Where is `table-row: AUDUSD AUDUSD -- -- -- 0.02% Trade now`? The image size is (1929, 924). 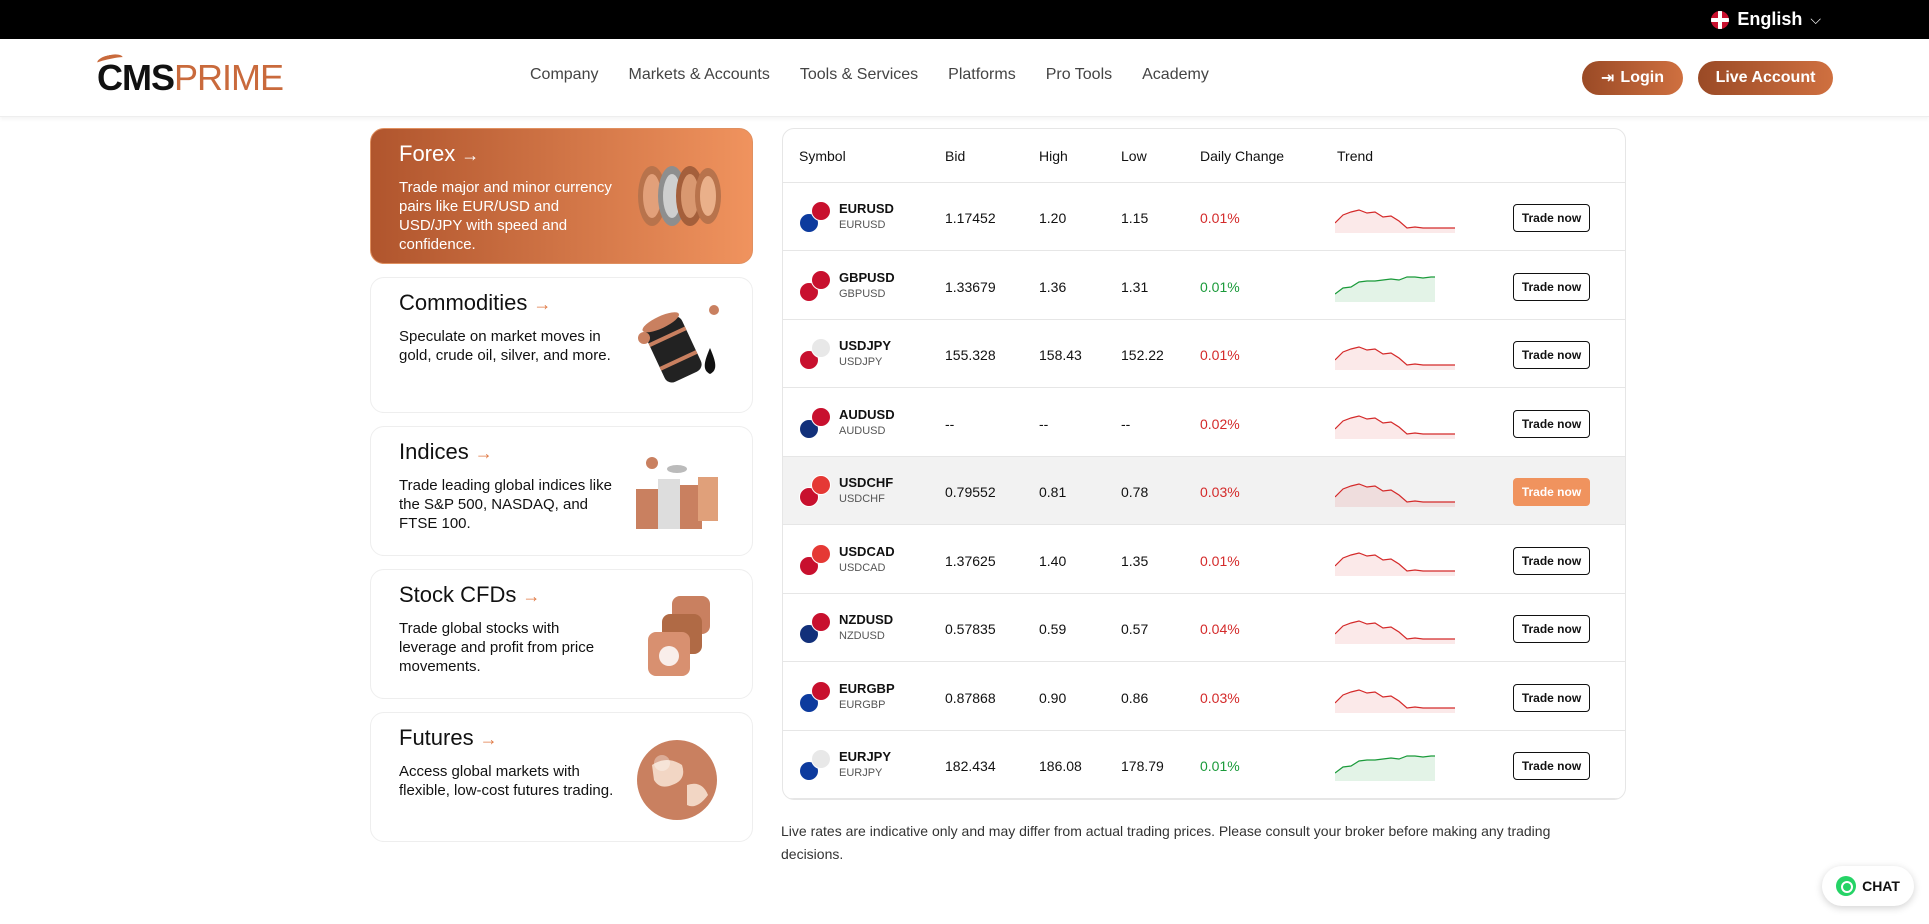 table-row: AUDUSD AUDUSD -- -- -- 0.02% Trade now is located at coordinates (1204, 423).